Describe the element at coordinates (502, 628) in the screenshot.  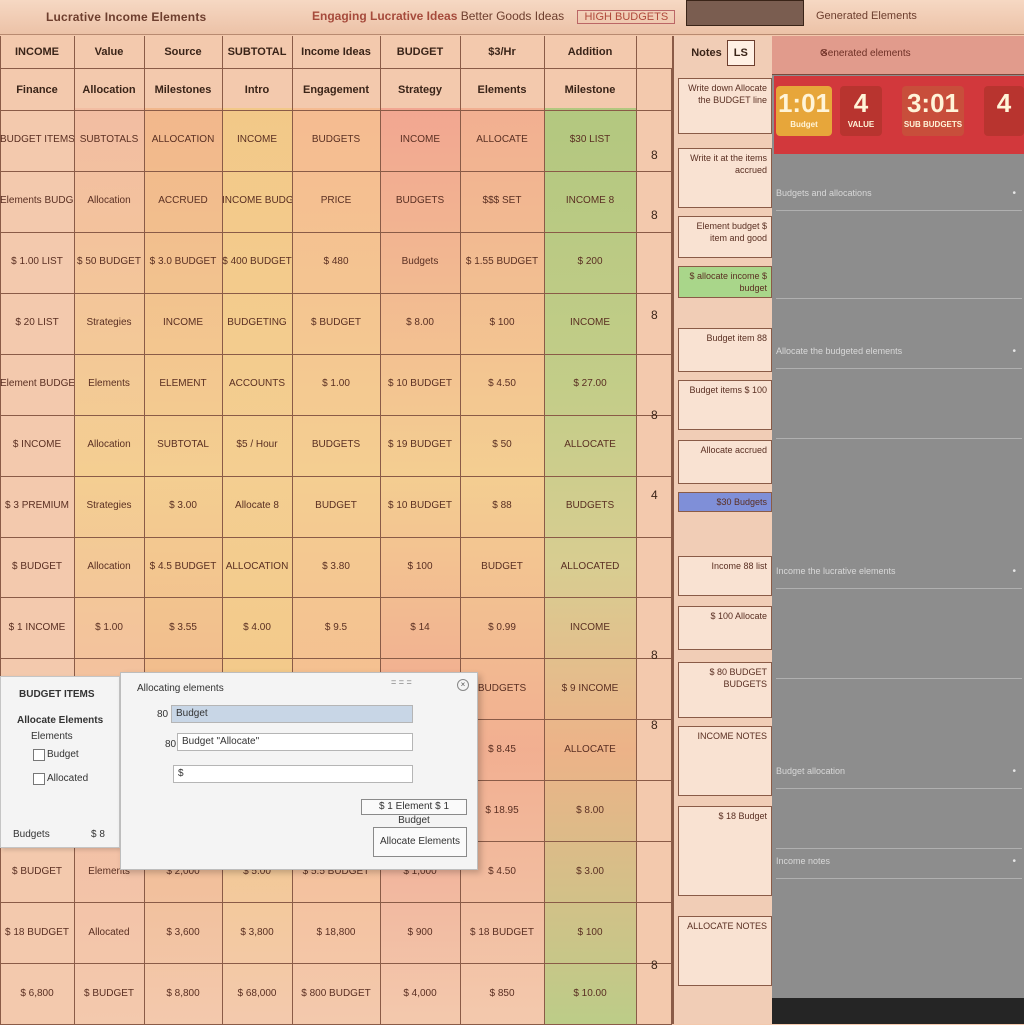
I see `table-cell: $ 0.99` at that location.